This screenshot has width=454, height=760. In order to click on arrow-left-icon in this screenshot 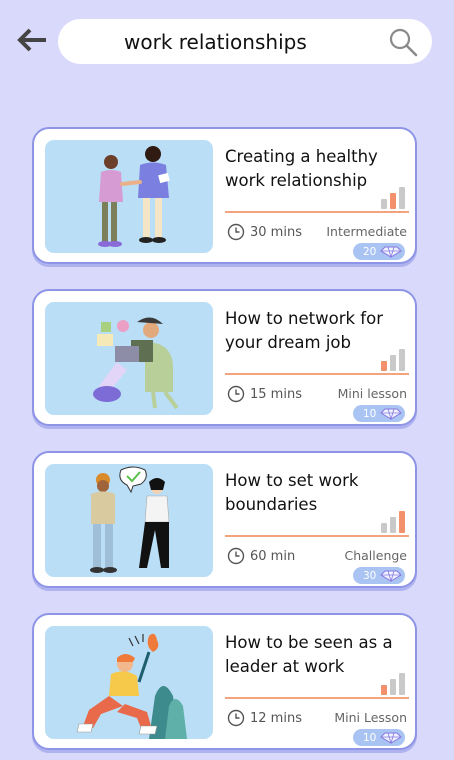, I will do `click(31, 40)`.